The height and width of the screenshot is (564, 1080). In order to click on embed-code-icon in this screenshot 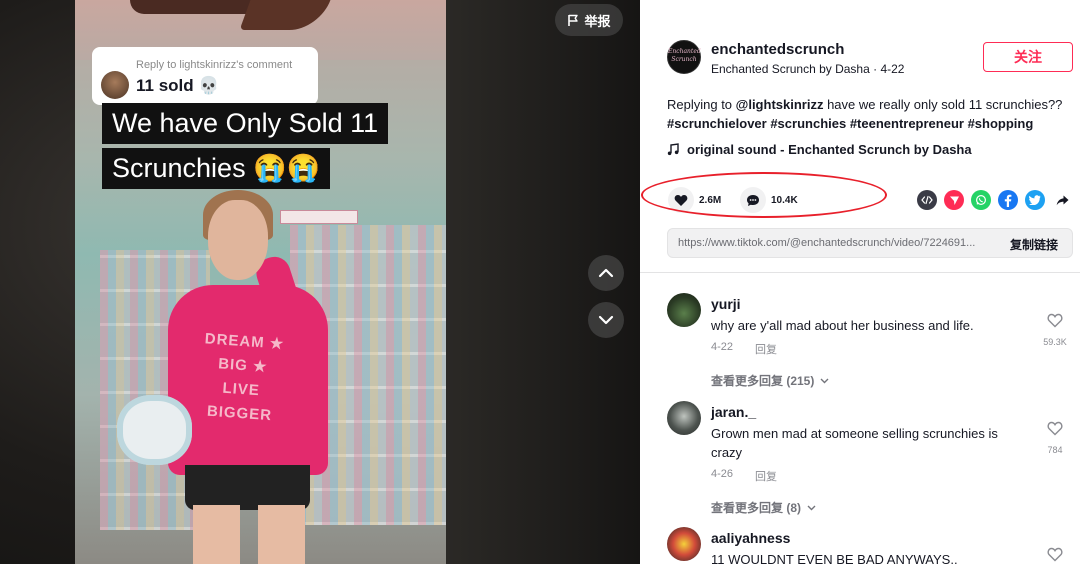, I will do `click(927, 200)`.